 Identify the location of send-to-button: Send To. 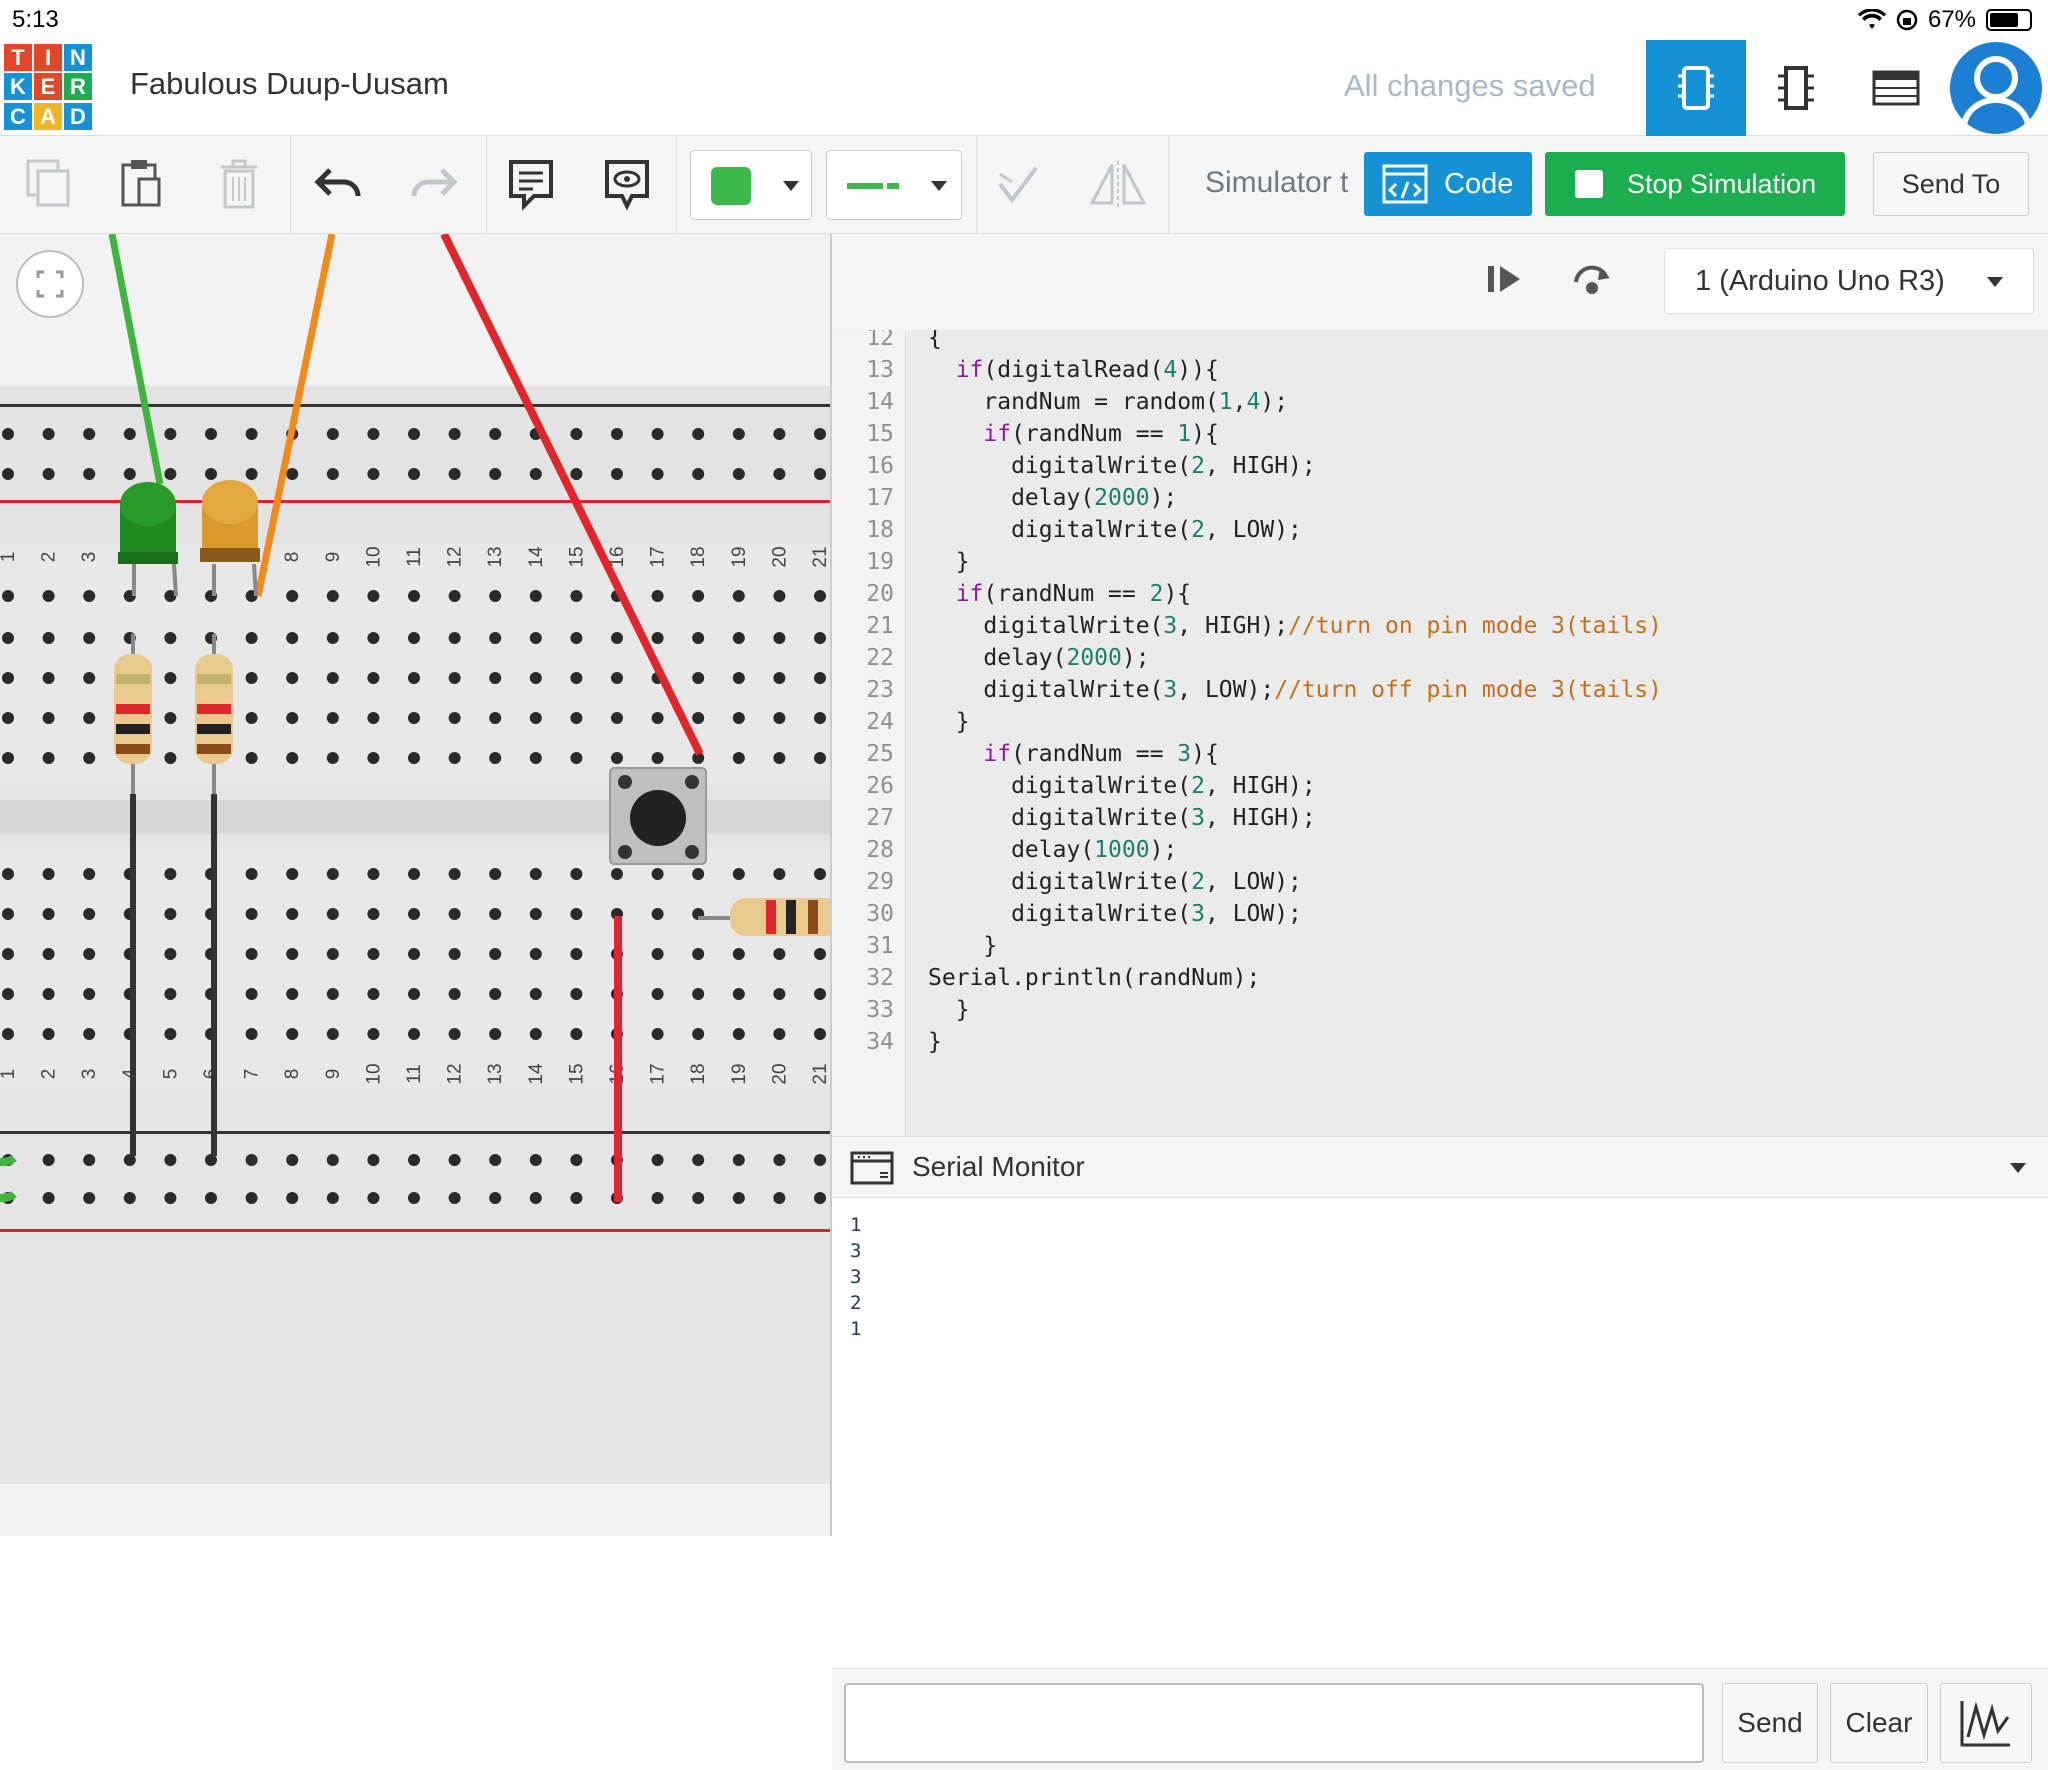
(1951, 184).